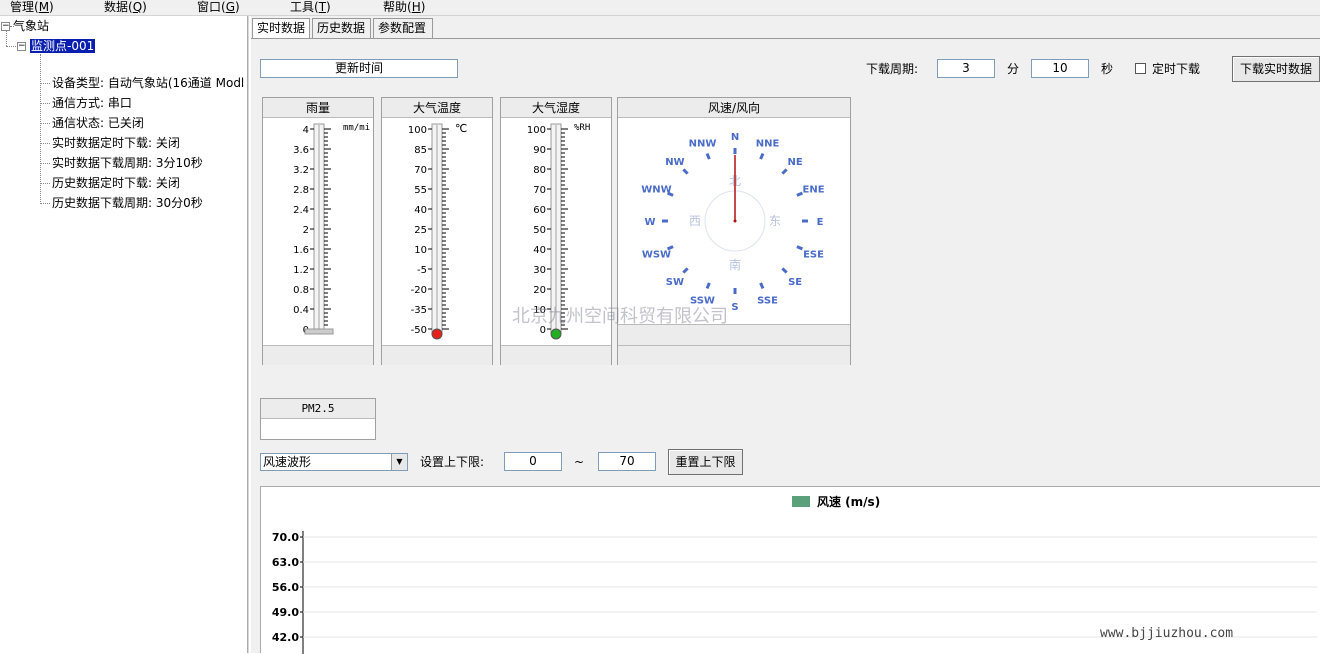 Image resolution: width=1320 pixels, height=654 pixels. I want to click on wind-compass: NNNENEENEEESESESSESSSWSWWSWWWNWNWNNW北东南西, so click(733, 222).